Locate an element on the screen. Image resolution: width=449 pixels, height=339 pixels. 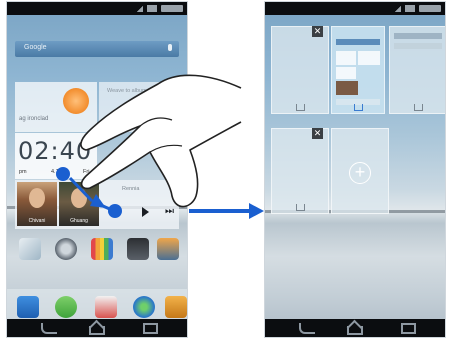
home-icon is located at coordinates (355, 329).